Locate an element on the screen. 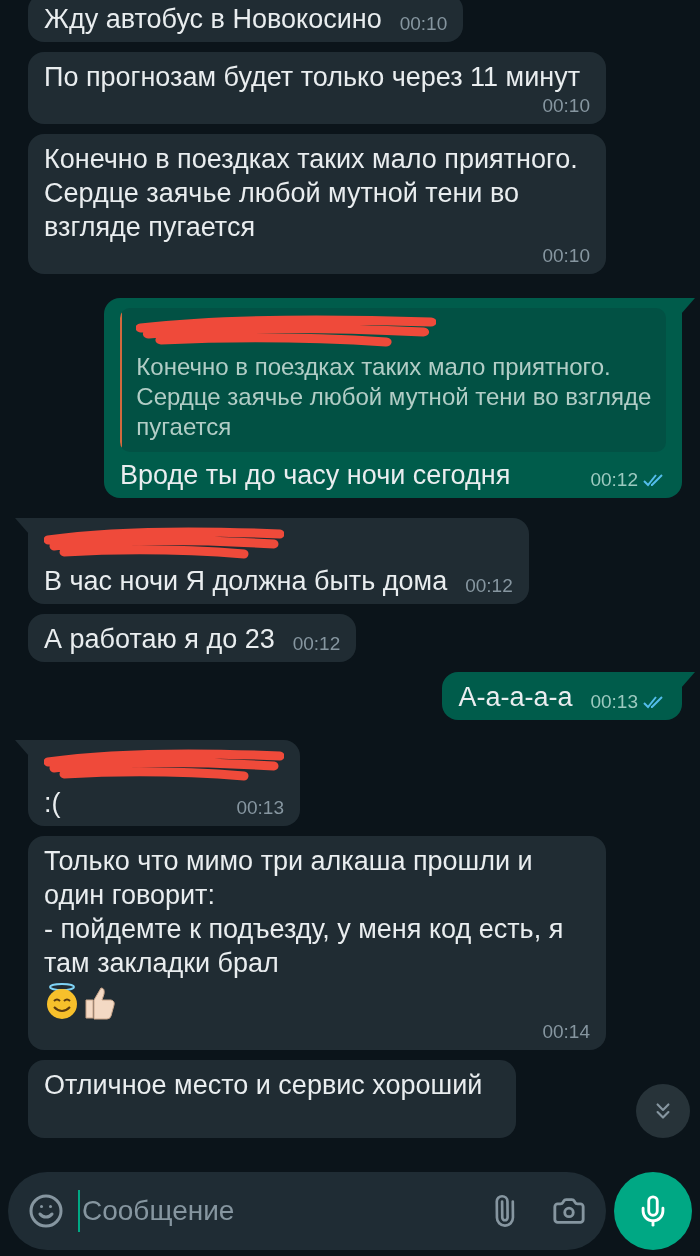 This screenshot has height=1256, width=700. message-text: Только что мимо три алкаша прошли и один говорит: - пойдемте к подъезду, у меня код есть, я там закладки брал is located at coordinates (304, 912).